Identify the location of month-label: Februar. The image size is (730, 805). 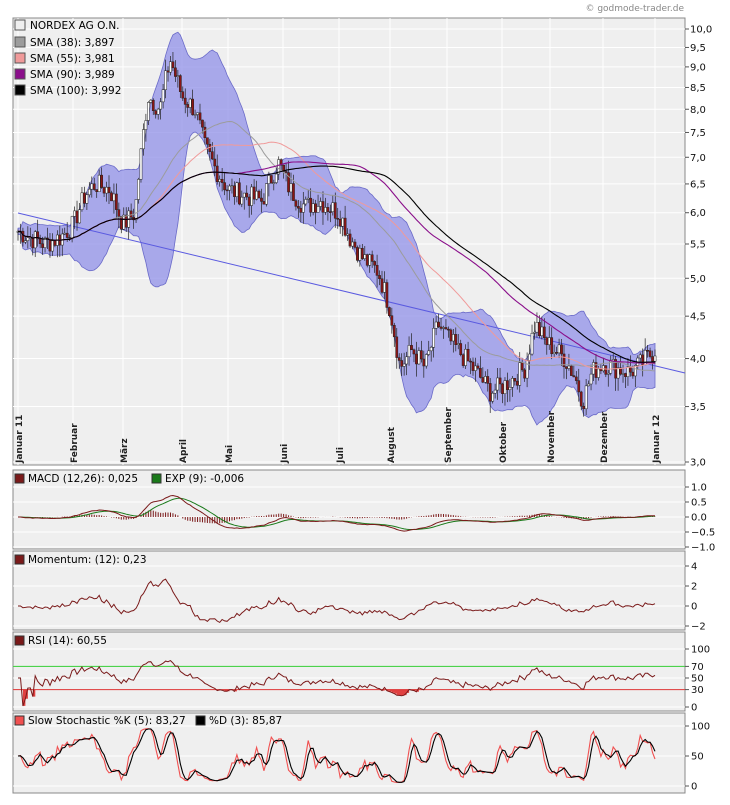
(75, 443).